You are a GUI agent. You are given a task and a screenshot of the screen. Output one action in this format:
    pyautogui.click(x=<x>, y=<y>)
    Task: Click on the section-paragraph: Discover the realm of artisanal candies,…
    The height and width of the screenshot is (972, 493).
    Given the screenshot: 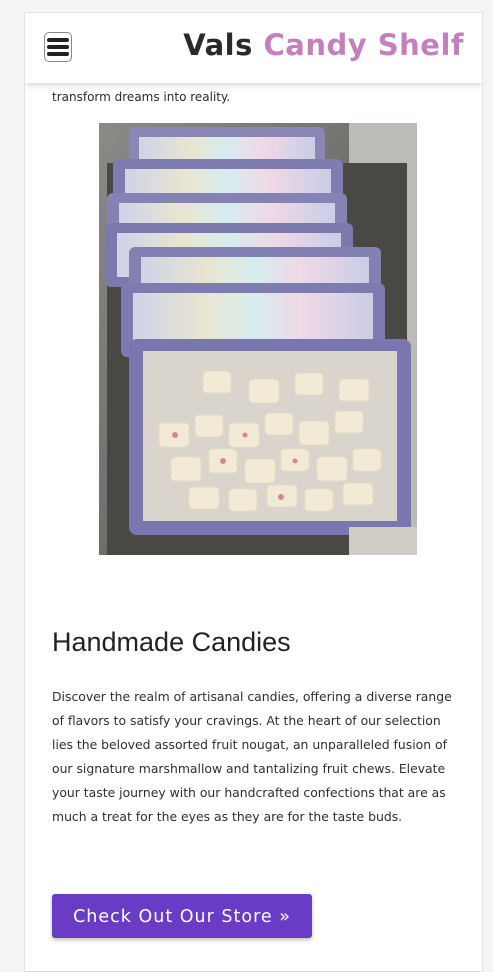 What is the action you would take?
    pyautogui.click(x=252, y=756)
    